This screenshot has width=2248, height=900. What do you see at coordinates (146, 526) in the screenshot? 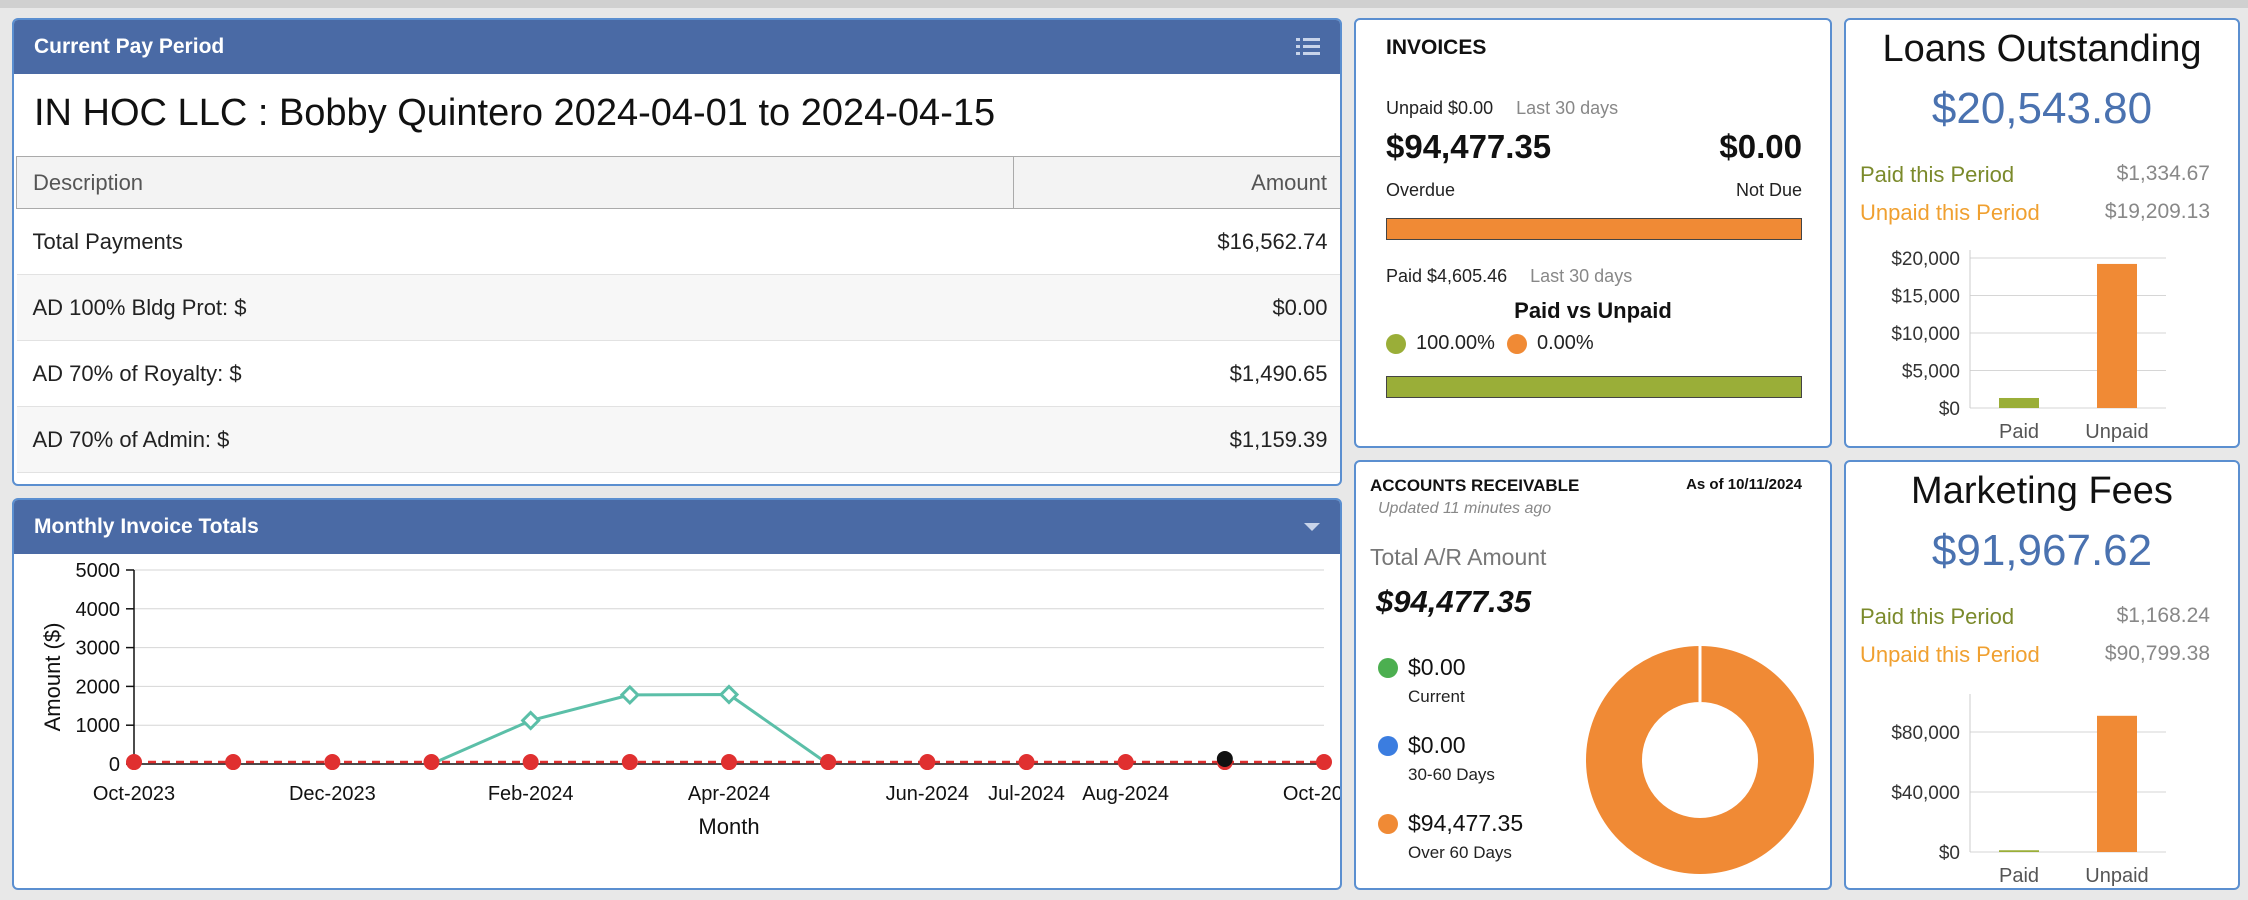
I see `monthly-invoice-header-title: Monthly Invoice Totals` at bounding box center [146, 526].